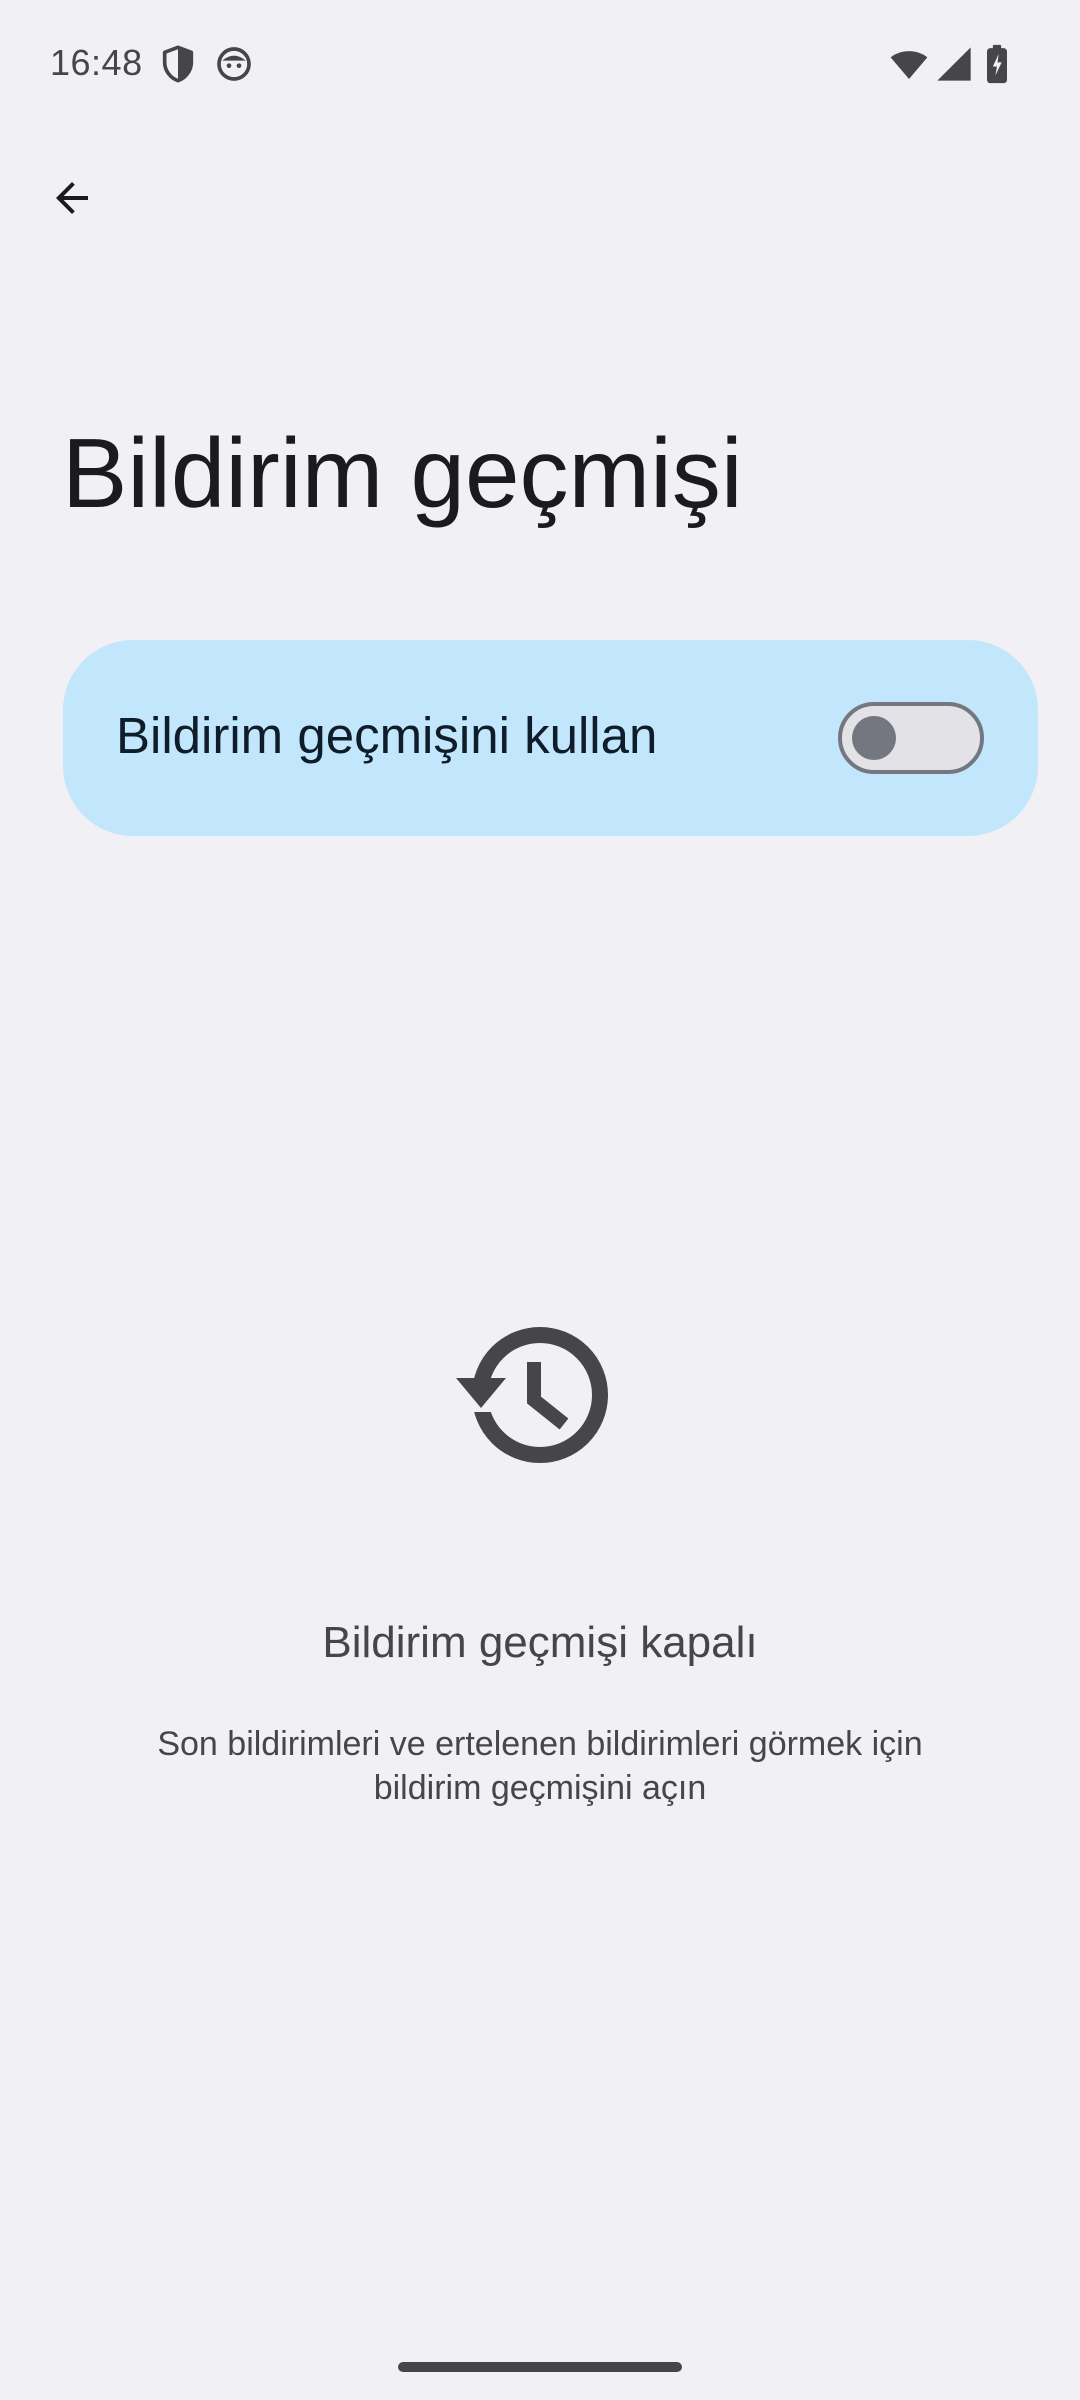  What do you see at coordinates (402, 473) in the screenshot?
I see `page-title: Bildirim geçmişi` at bounding box center [402, 473].